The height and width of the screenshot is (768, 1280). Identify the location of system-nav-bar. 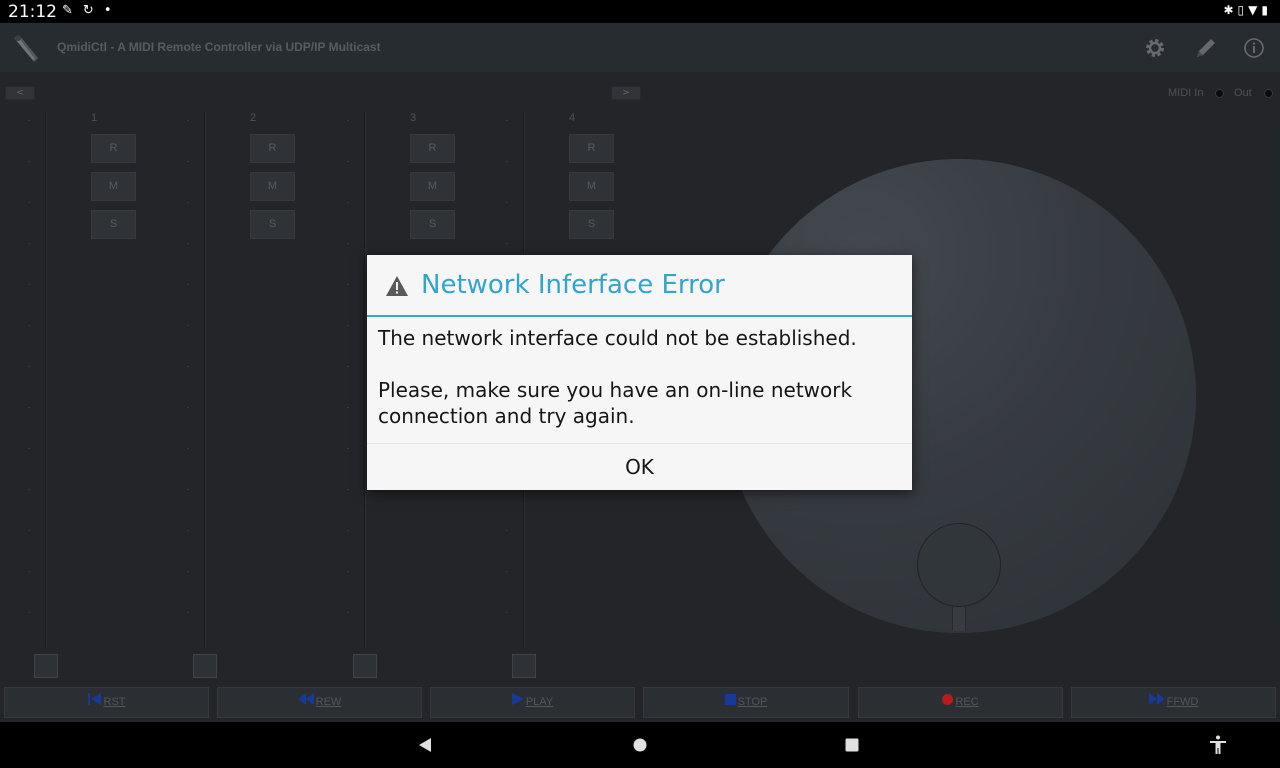
(640, 745).